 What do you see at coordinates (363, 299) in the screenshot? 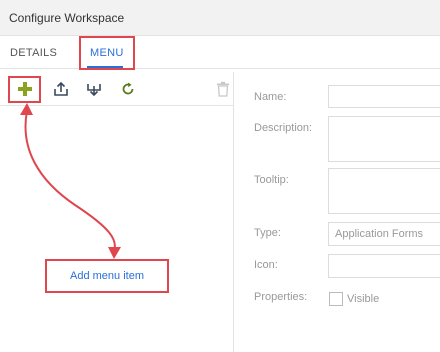
I see `visible-checkbox-label: Visible` at bounding box center [363, 299].